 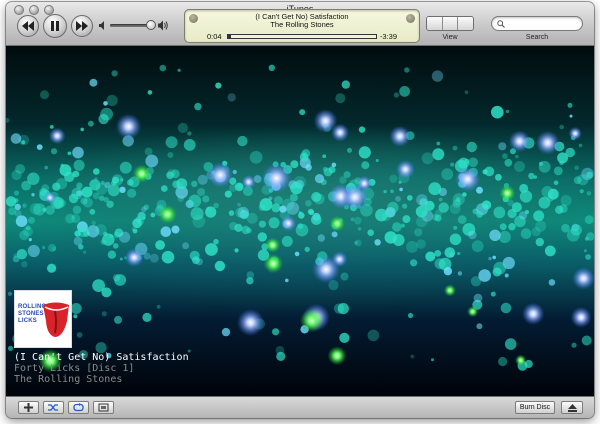 I want to click on next-track-button, so click(x=82, y=26).